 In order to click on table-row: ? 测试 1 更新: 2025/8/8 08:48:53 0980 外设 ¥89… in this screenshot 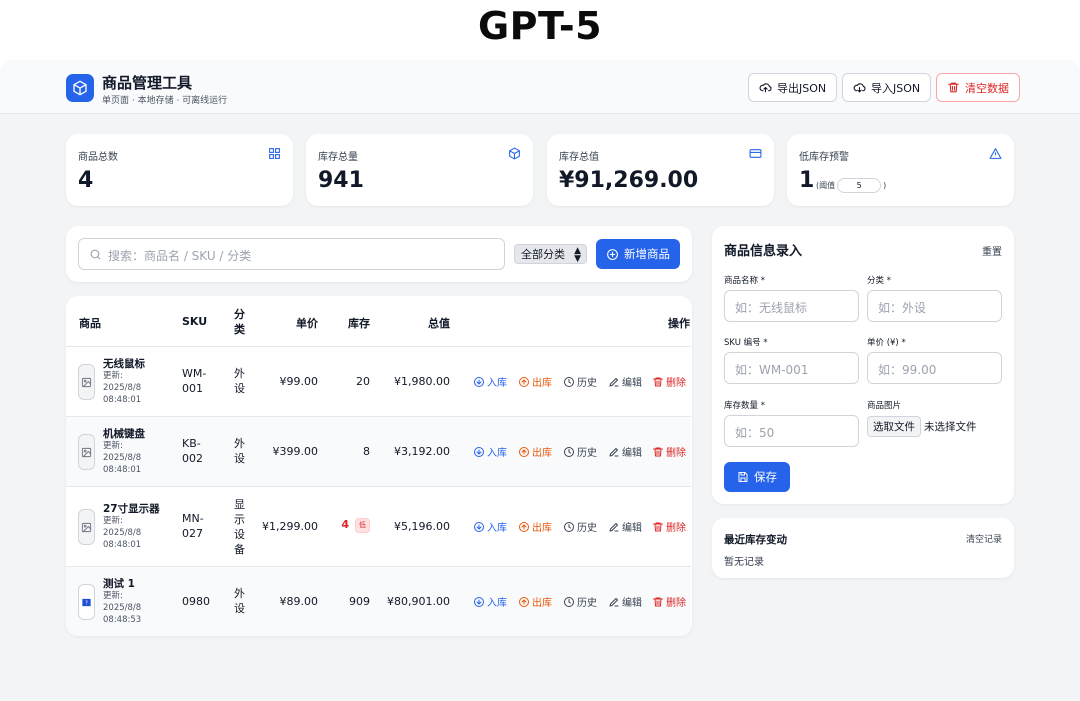, I will do `click(378, 601)`.